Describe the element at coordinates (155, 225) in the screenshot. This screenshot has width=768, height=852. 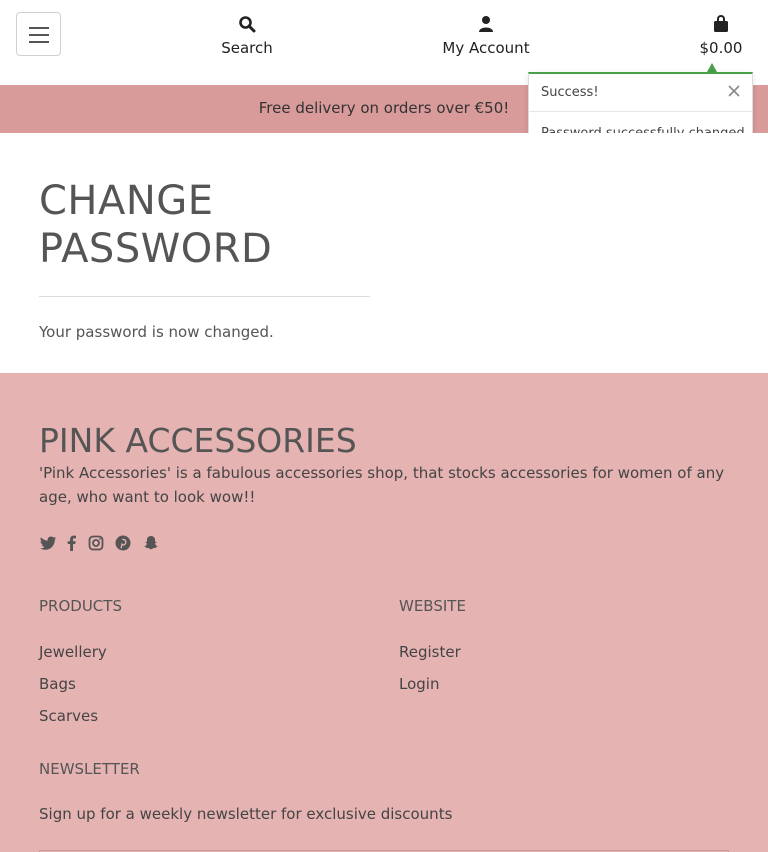
I see `page-title: CHANGE PASSWORD` at that location.